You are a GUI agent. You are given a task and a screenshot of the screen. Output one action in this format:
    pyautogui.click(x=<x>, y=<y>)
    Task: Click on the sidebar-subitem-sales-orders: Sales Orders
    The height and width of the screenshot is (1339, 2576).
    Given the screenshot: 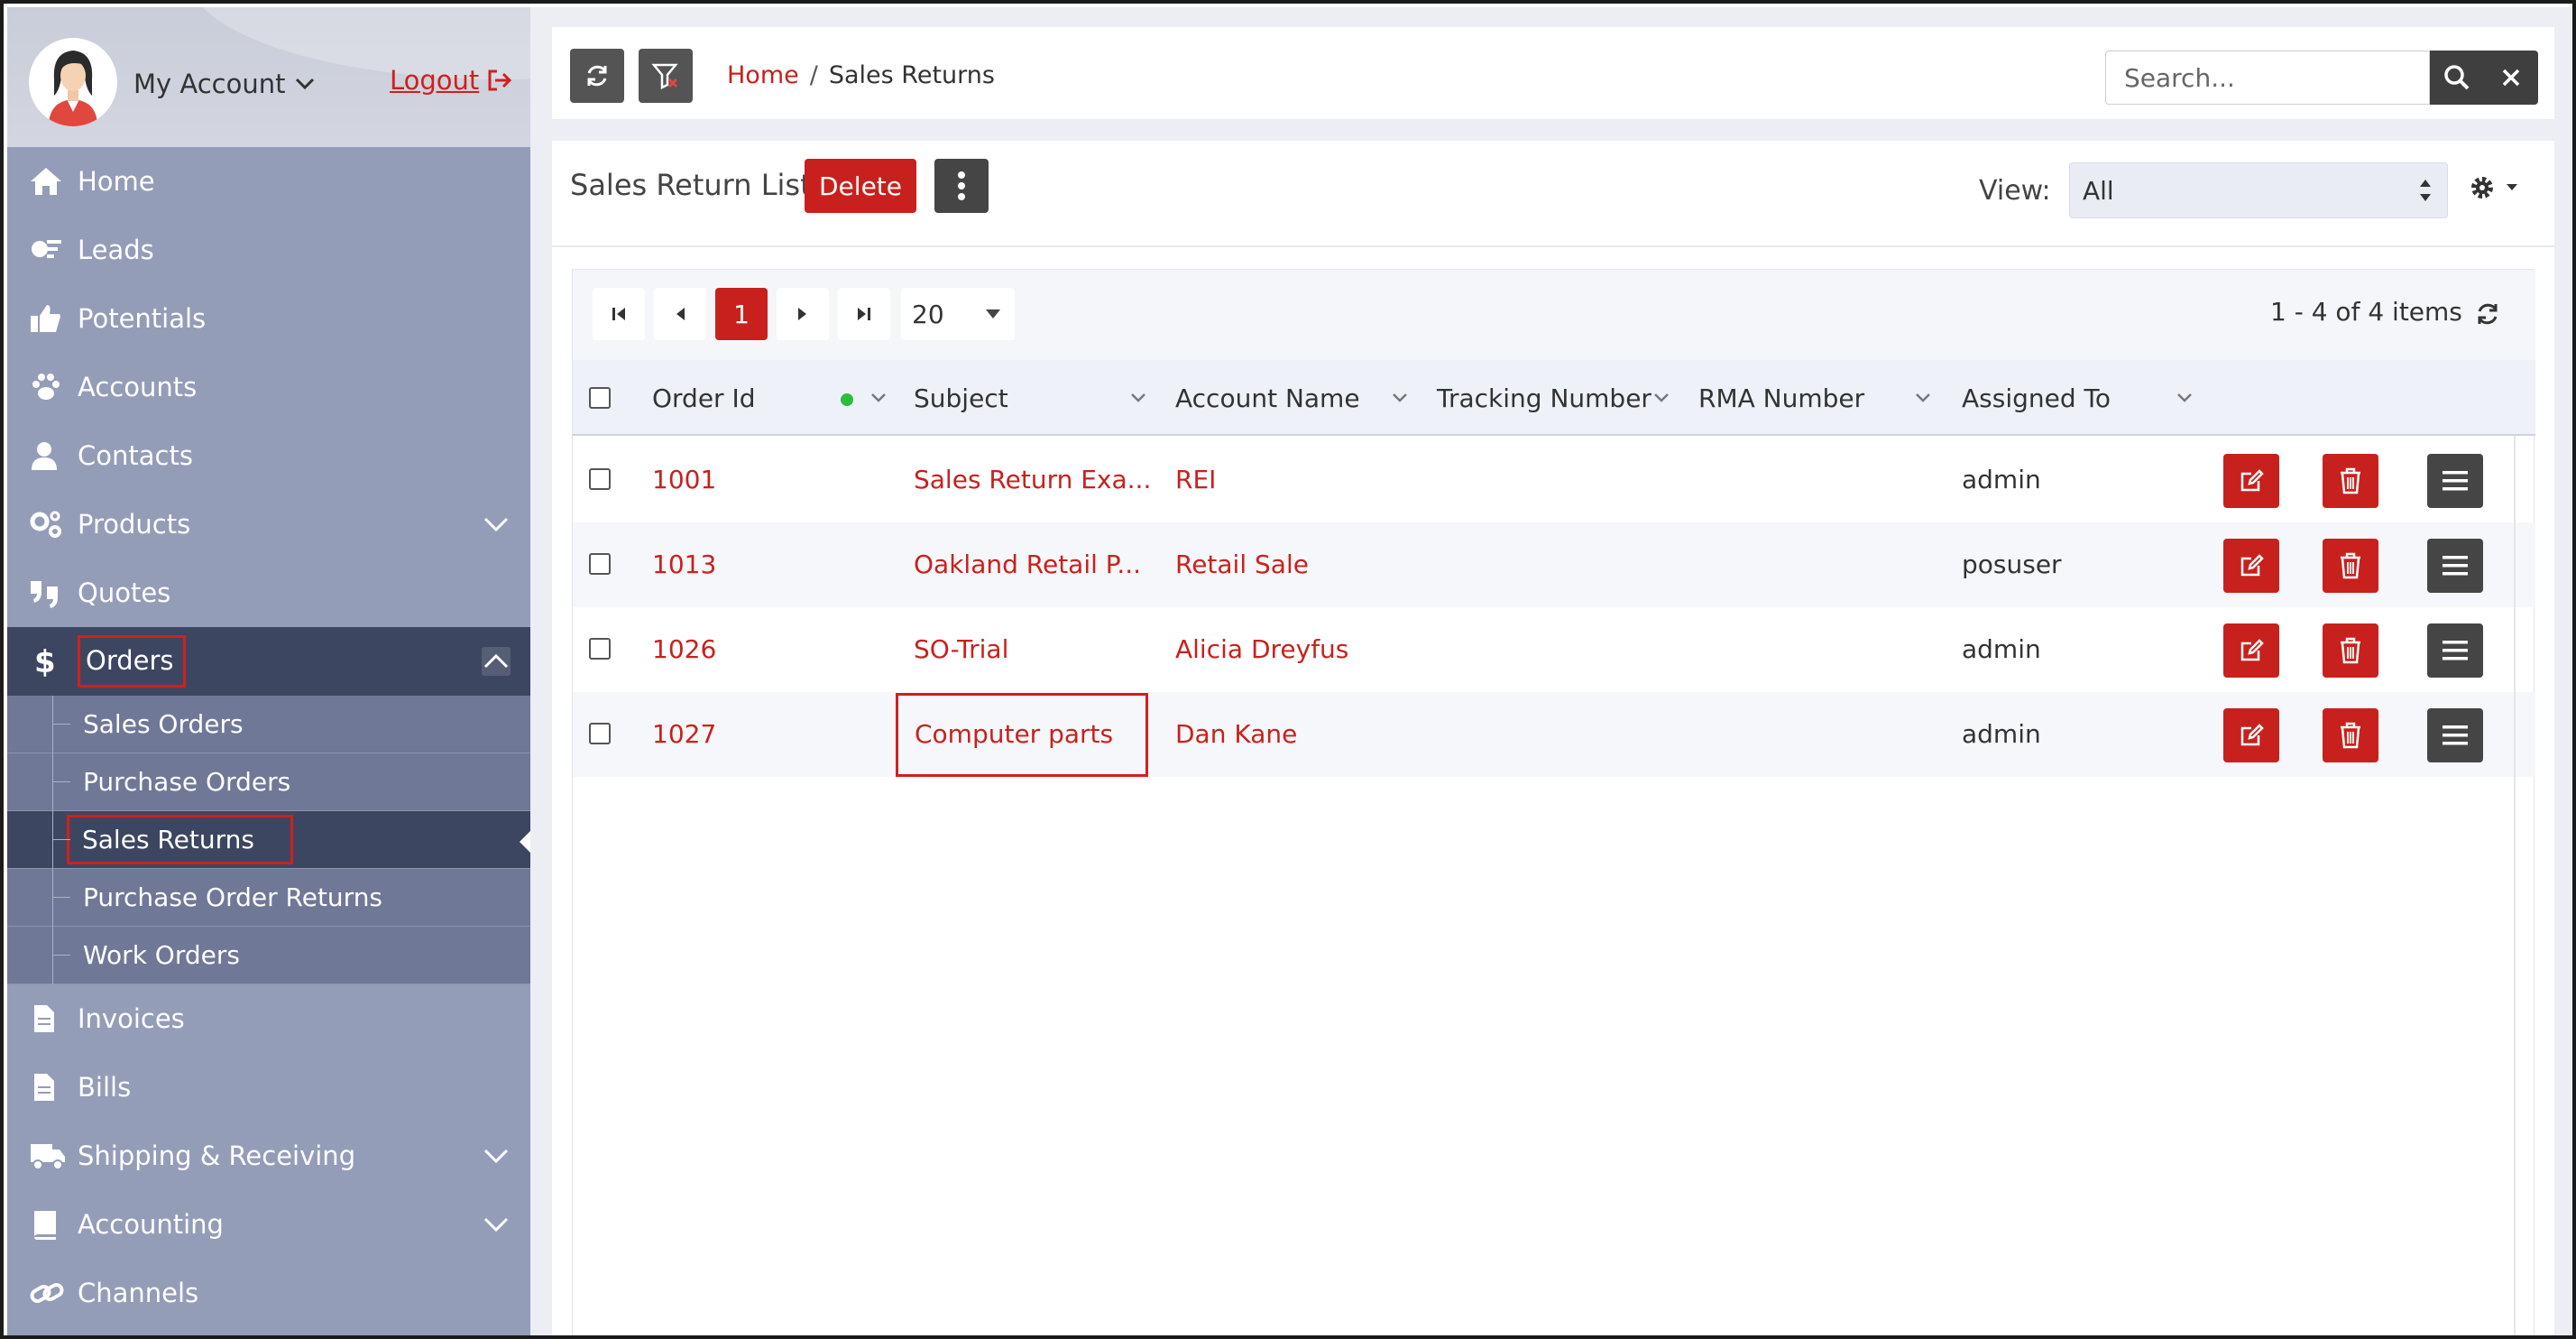 What is the action you would take?
    pyautogui.click(x=269, y=724)
    